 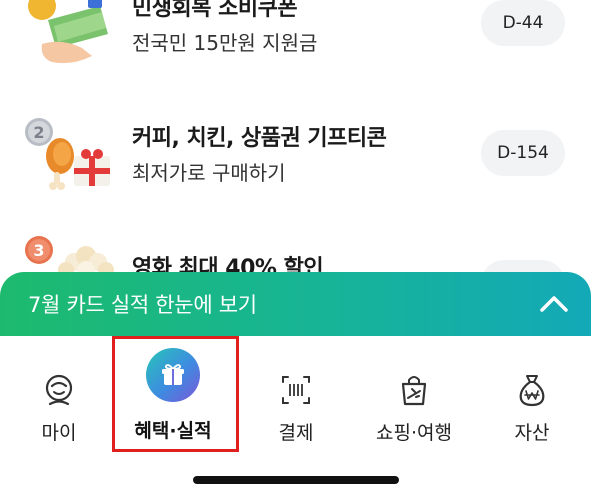 I want to click on card-performance-banner: 7월 카드 실적 한눈에 보기, so click(x=295, y=304).